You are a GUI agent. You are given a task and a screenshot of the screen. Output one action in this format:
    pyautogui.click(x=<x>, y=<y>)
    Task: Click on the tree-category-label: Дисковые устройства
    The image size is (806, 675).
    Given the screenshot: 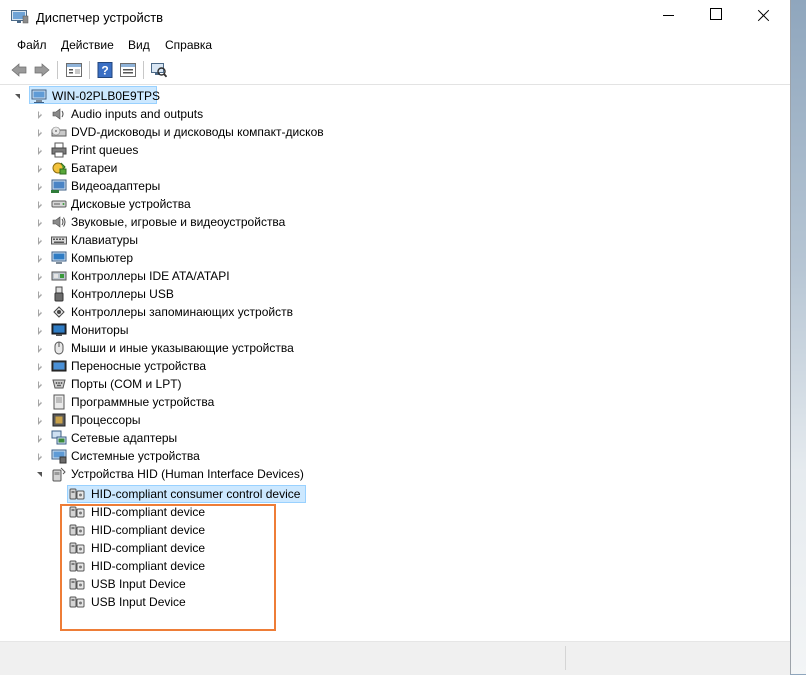 What is the action you would take?
    pyautogui.click(x=131, y=204)
    